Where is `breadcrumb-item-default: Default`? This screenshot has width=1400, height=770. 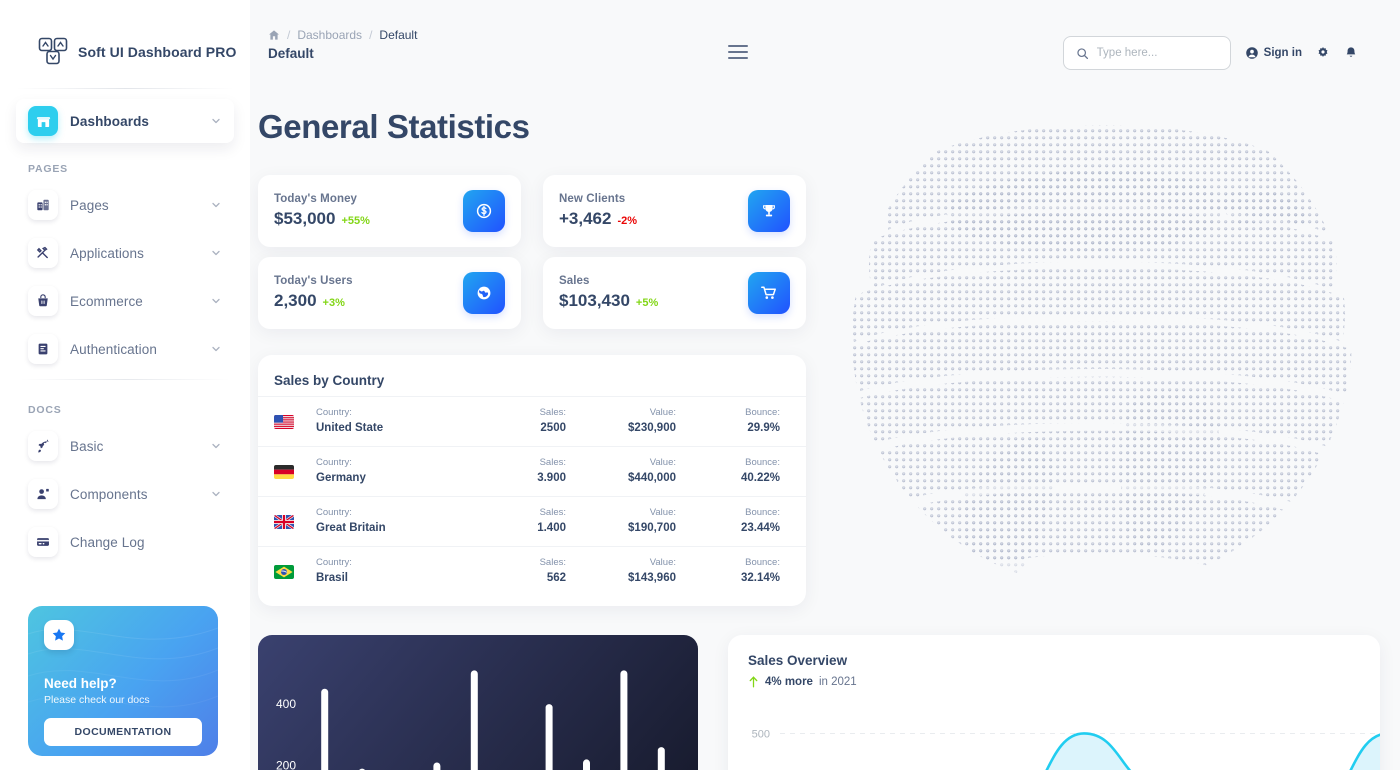 breadcrumb-item-default: Default is located at coordinates (398, 35).